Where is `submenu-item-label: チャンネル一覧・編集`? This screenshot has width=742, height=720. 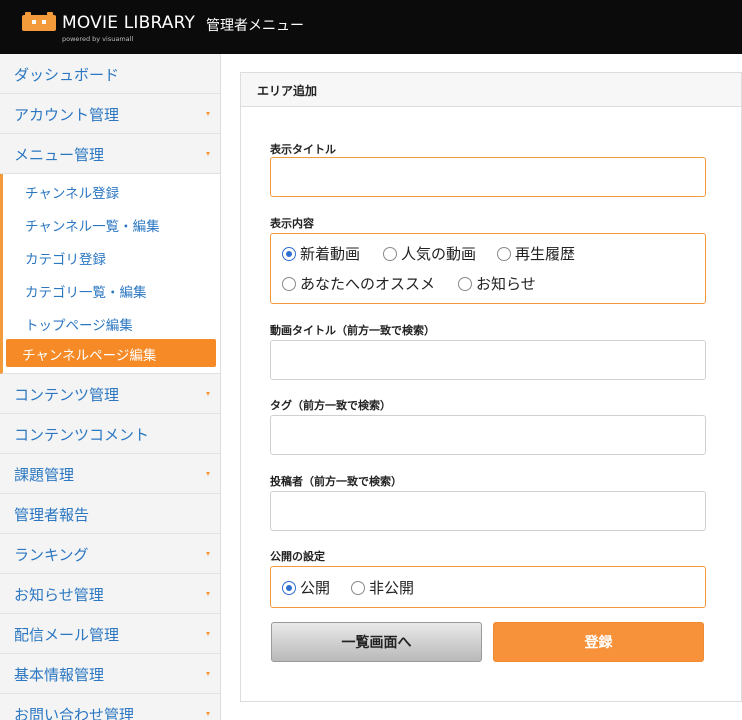 submenu-item-label: チャンネル一覧・編集 is located at coordinates (92, 227).